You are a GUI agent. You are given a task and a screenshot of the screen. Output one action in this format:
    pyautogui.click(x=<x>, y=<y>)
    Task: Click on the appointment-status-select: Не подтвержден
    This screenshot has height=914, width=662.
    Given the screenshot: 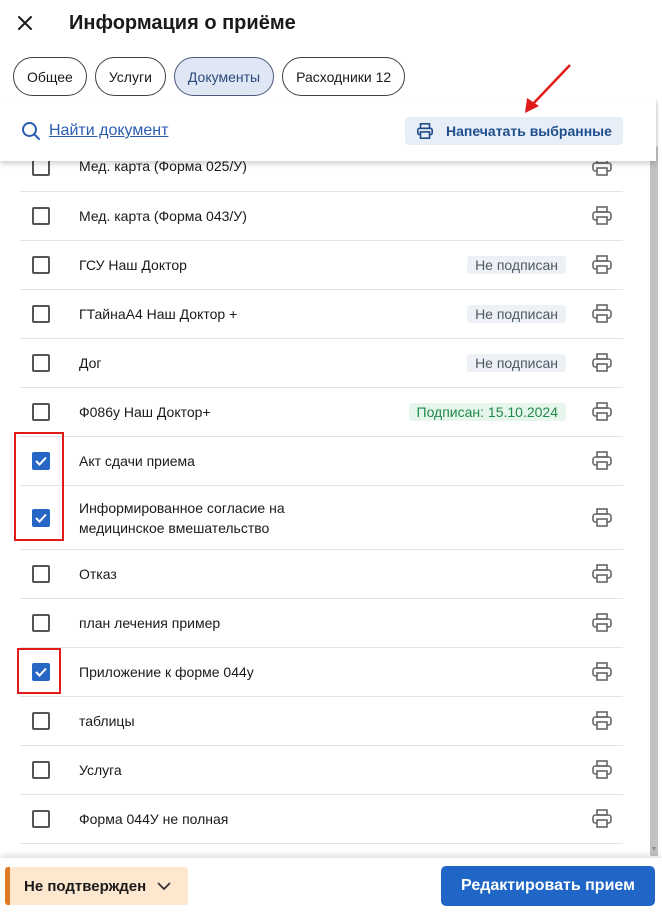 What is the action you would take?
    pyautogui.click(x=96, y=886)
    